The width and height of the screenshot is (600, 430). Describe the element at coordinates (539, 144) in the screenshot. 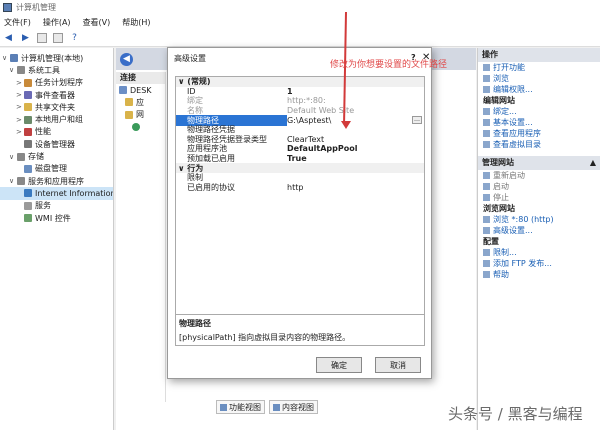

I see `action-item: 查看虚拟目录` at that location.